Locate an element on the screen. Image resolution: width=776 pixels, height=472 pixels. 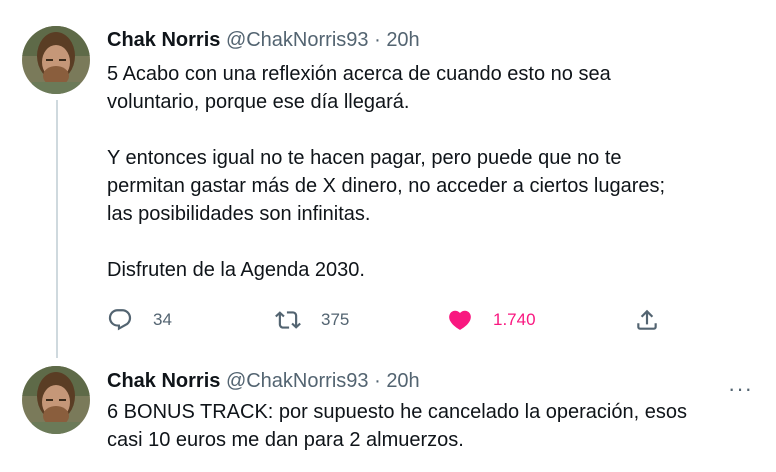
share-icon is located at coordinates (647, 319).